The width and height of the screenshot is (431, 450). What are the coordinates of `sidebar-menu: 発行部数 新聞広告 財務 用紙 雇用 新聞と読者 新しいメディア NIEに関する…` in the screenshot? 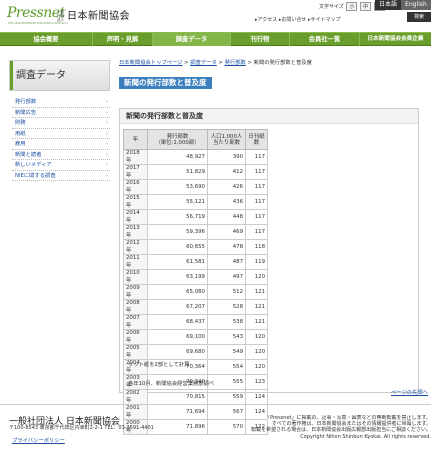 It's located at (61, 139).